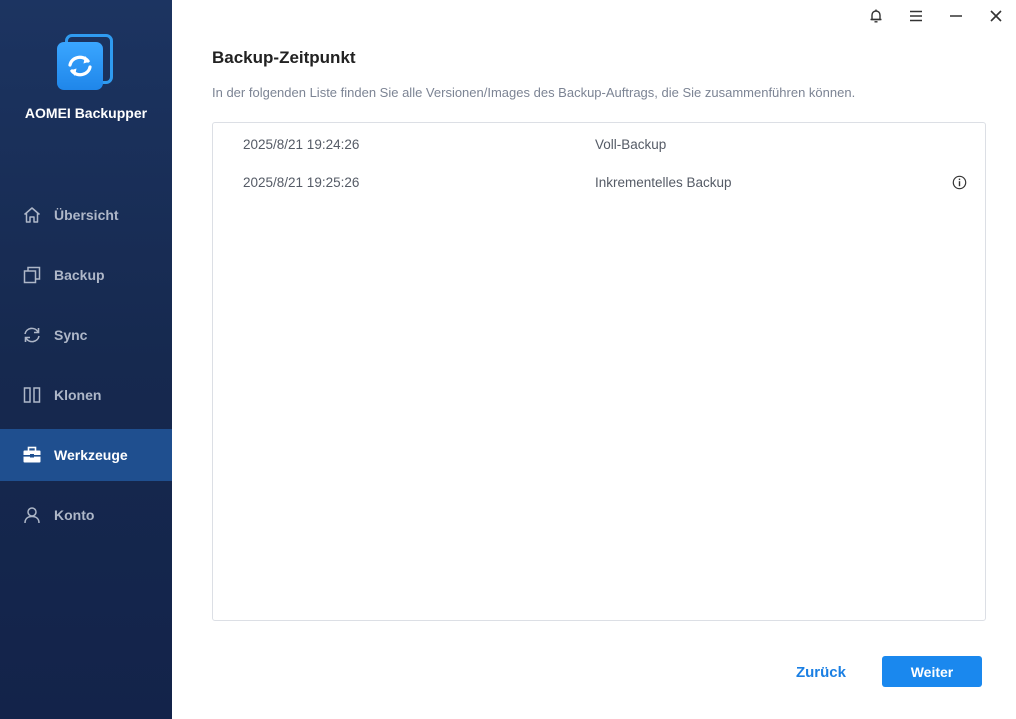  Describe the element at coordinates (959, 182) in the screenshot. I see `info-icon` at that location.